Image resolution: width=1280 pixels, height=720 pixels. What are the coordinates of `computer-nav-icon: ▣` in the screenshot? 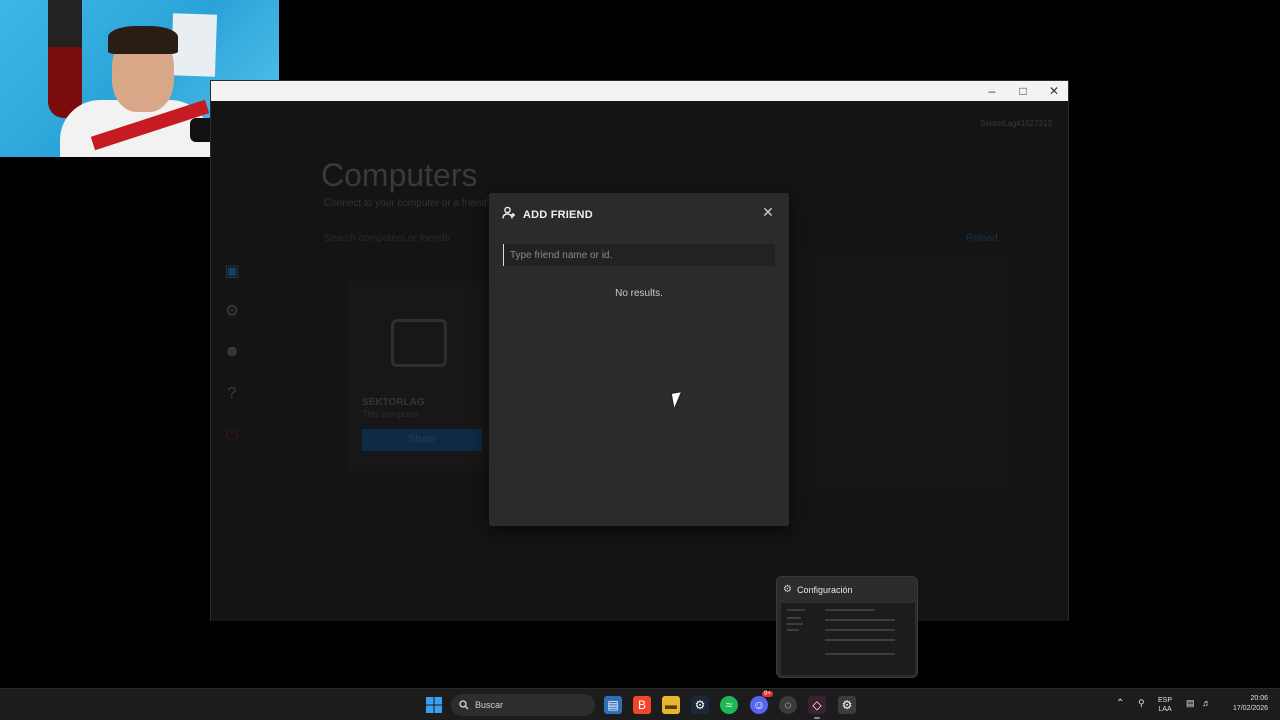 It's located at (232, 272).